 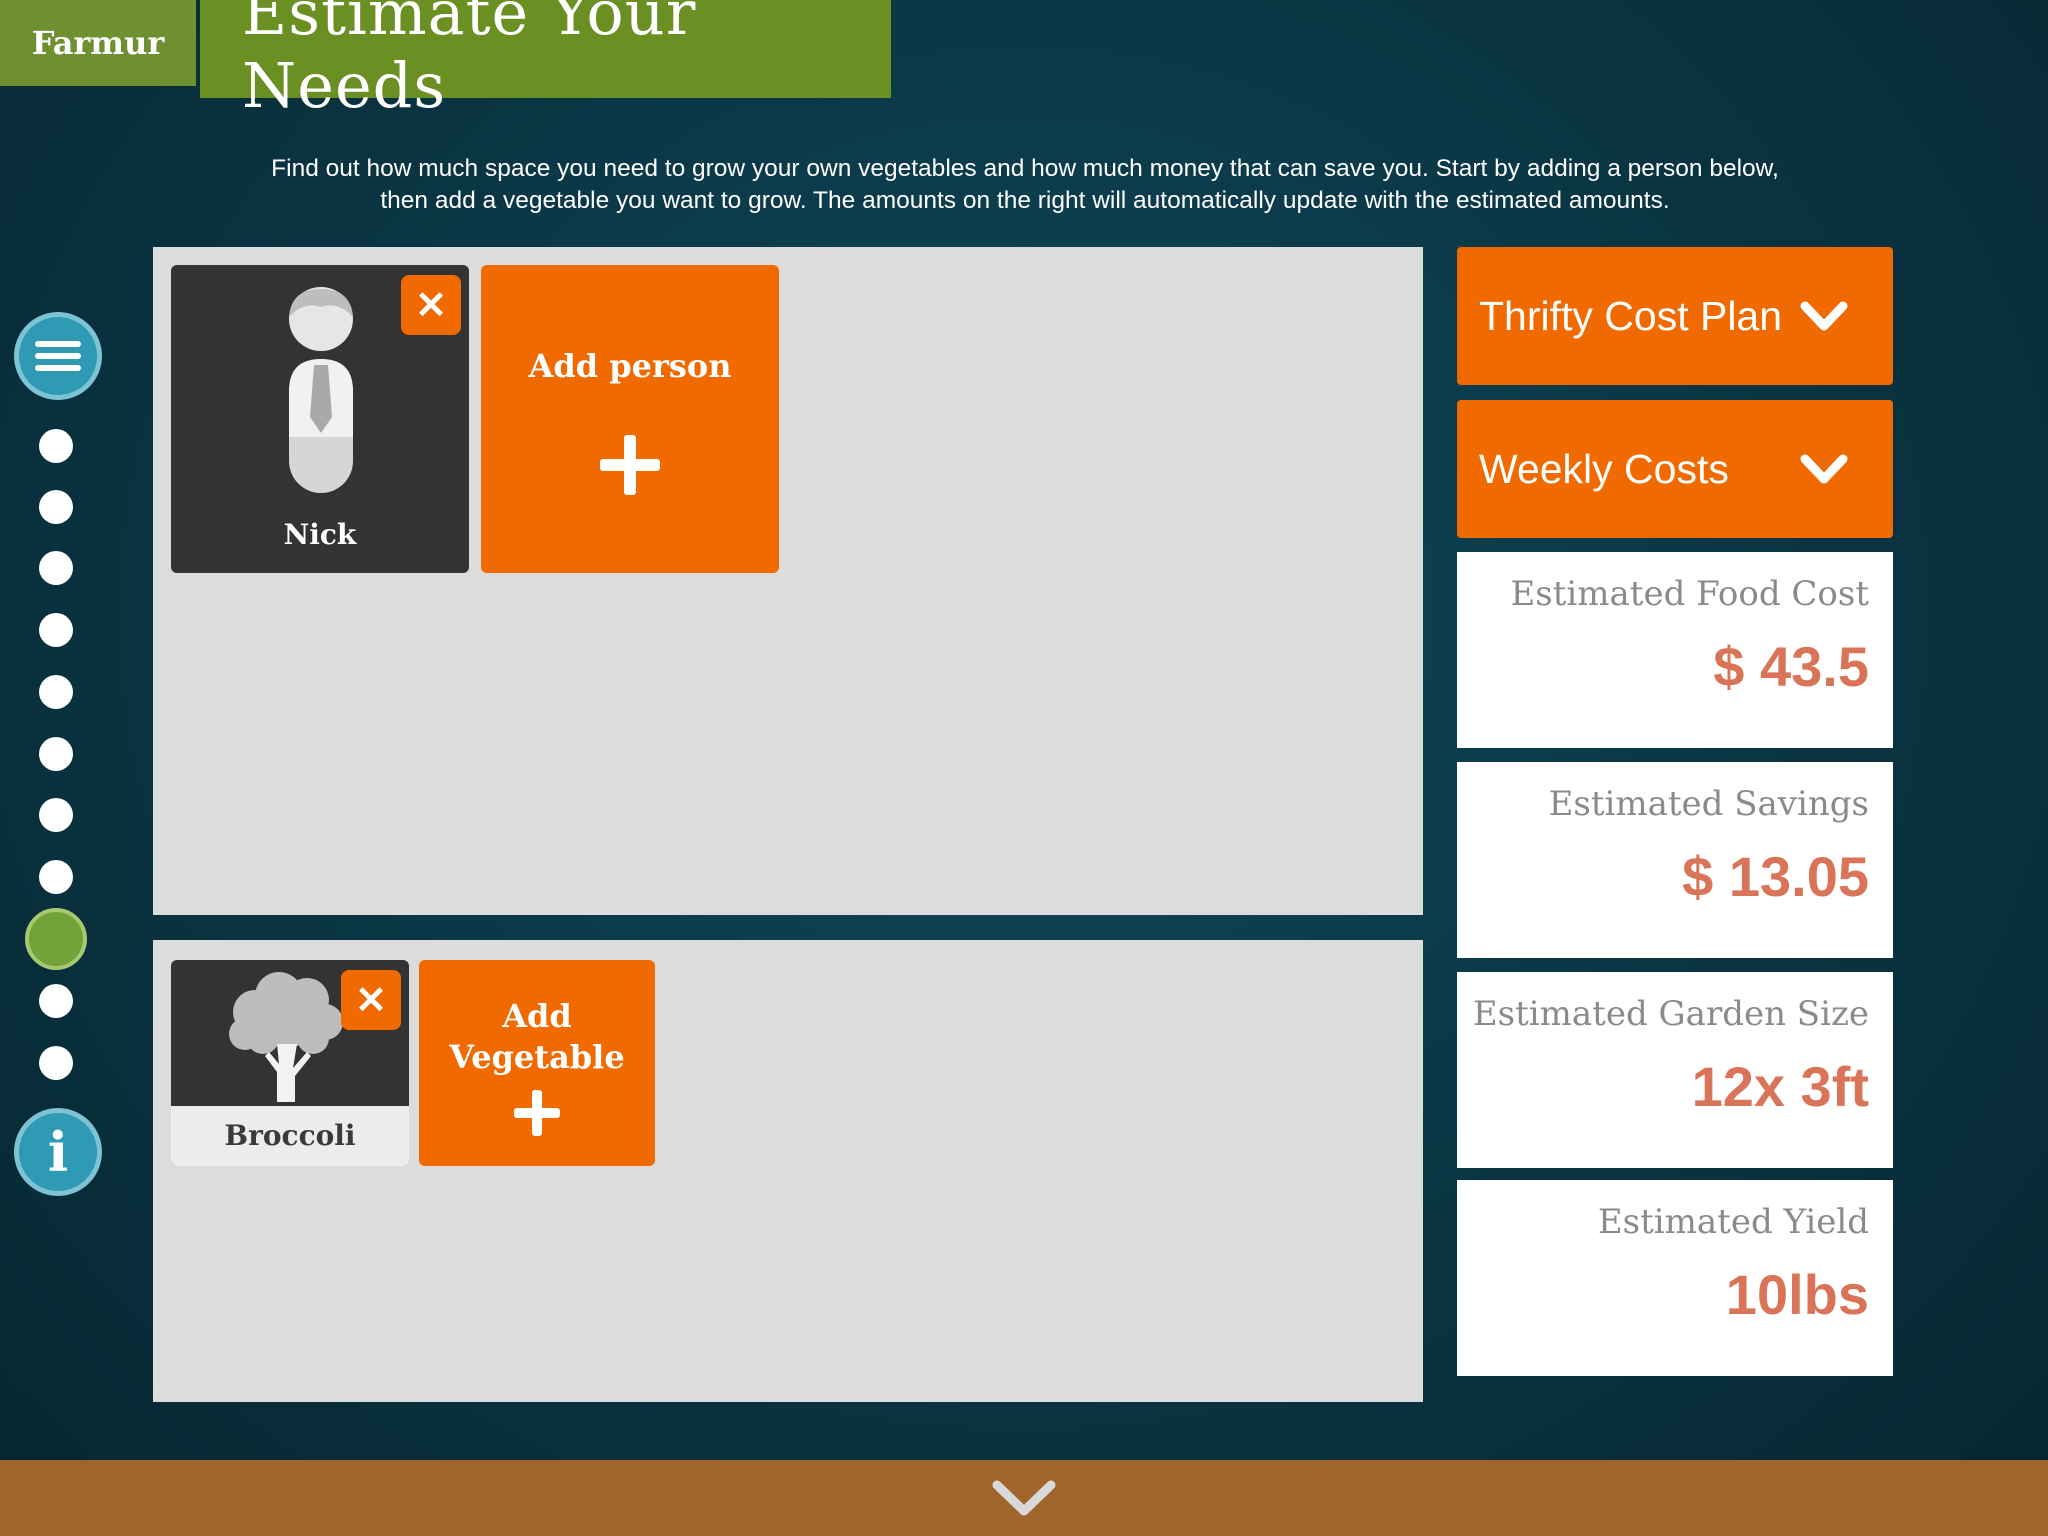 I want to click on info-button: i, so click(x=58, y=1152).